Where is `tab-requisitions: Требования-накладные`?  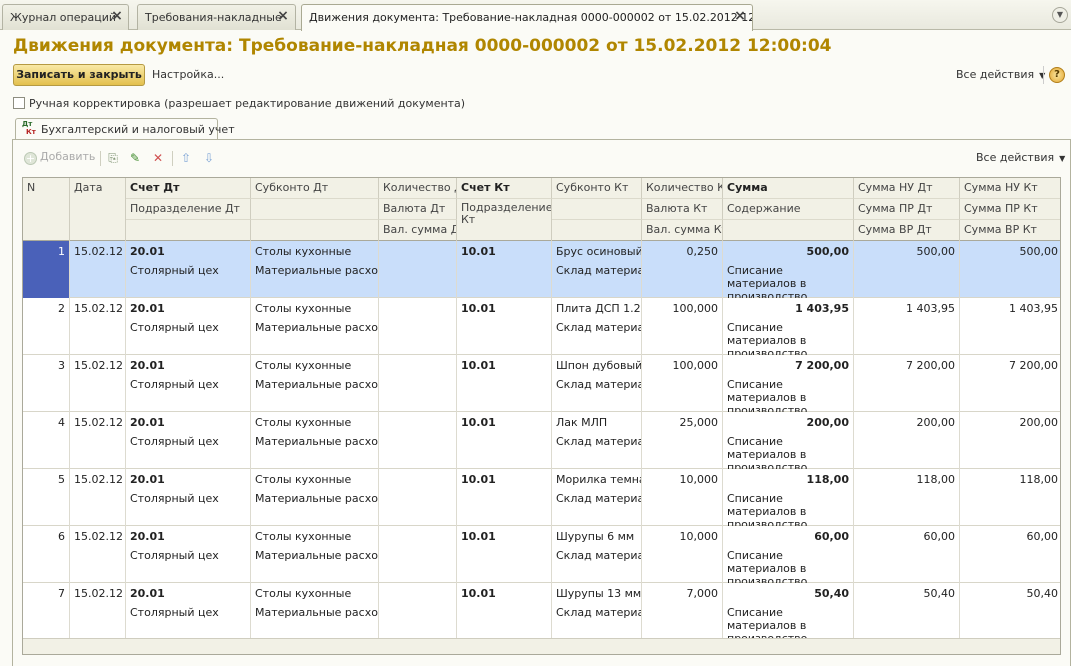
tab-requisitions: Требования-накладные is located at coordinates (216, 17).